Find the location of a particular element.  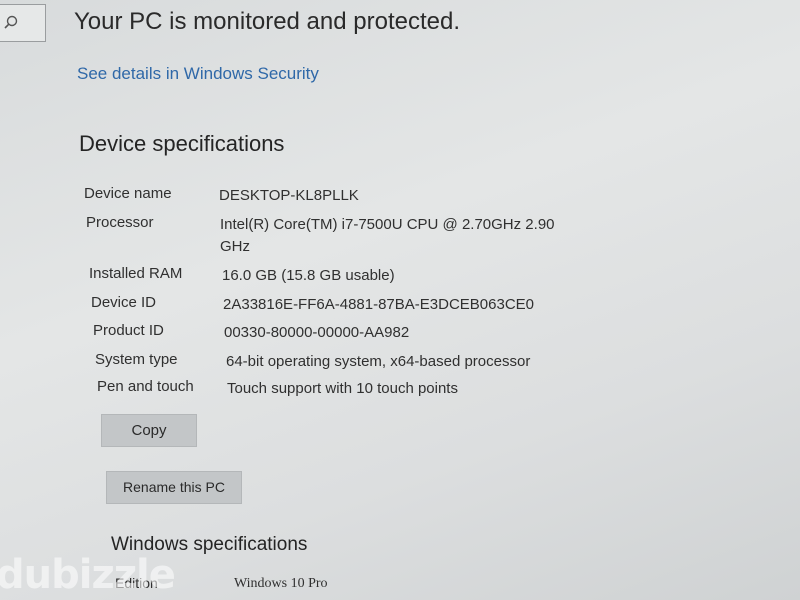

spec-value-edition: Windows 10 Pro is located at coordinates (281, 583).